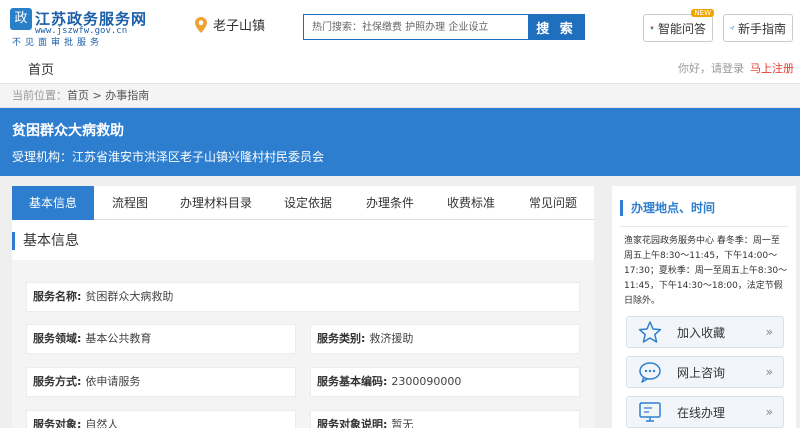 Image resolution: width=800 pixels, height=428 pixels. I want to click on tab-flowchart: 流程图, so click(130, 203).